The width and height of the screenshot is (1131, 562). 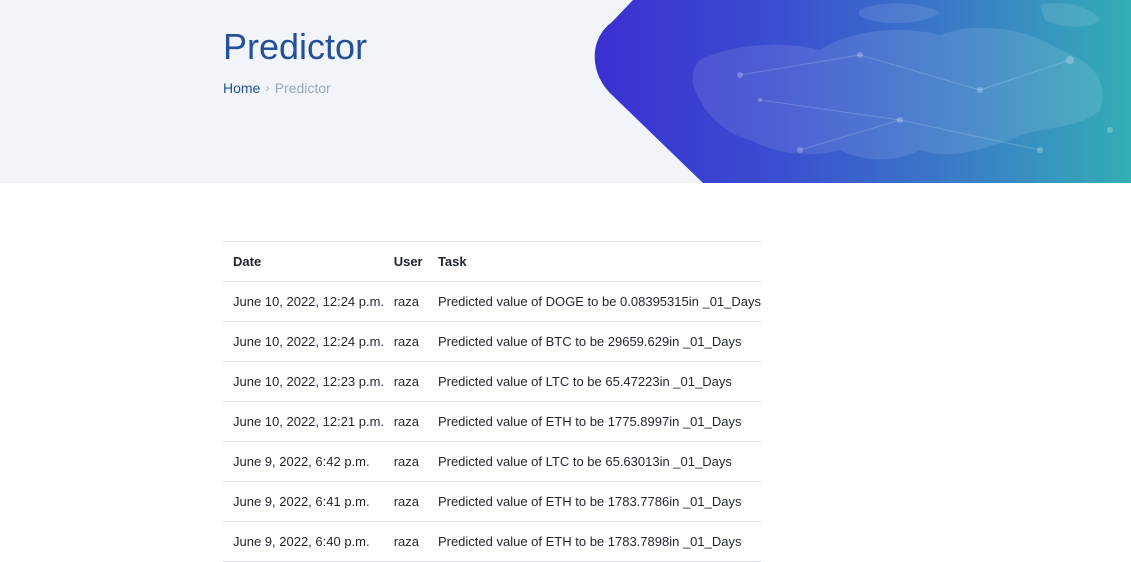 What do you see at coordinates (295, 46) in the screenshot?
I see `page-title: Predictor` at bounding box center [295, 46].